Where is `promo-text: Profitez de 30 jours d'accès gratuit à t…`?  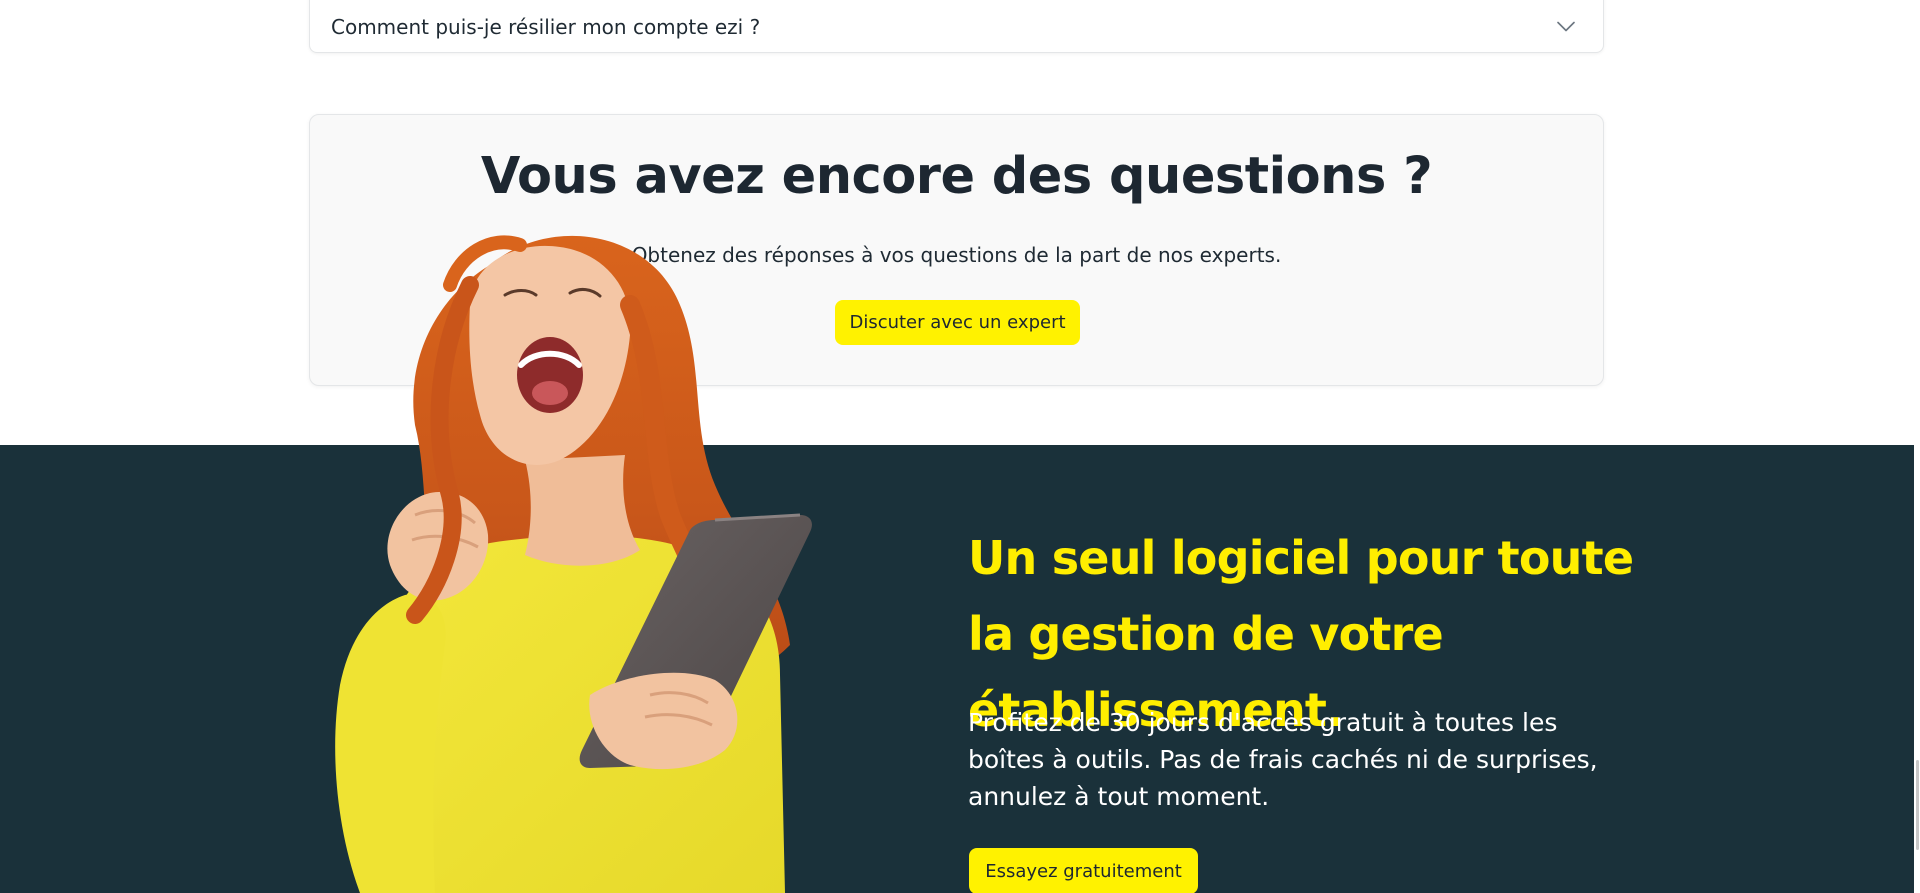 promo-text: Profitez de 30 jours d'accès gratuit à t… is located at coordinates (1283, 759).